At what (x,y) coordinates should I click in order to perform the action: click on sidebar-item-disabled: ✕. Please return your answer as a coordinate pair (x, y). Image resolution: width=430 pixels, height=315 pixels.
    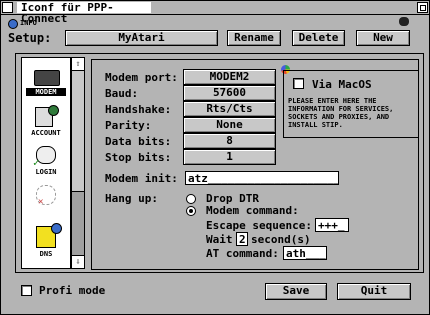
    Looking at the image, I should click on (46, 200).